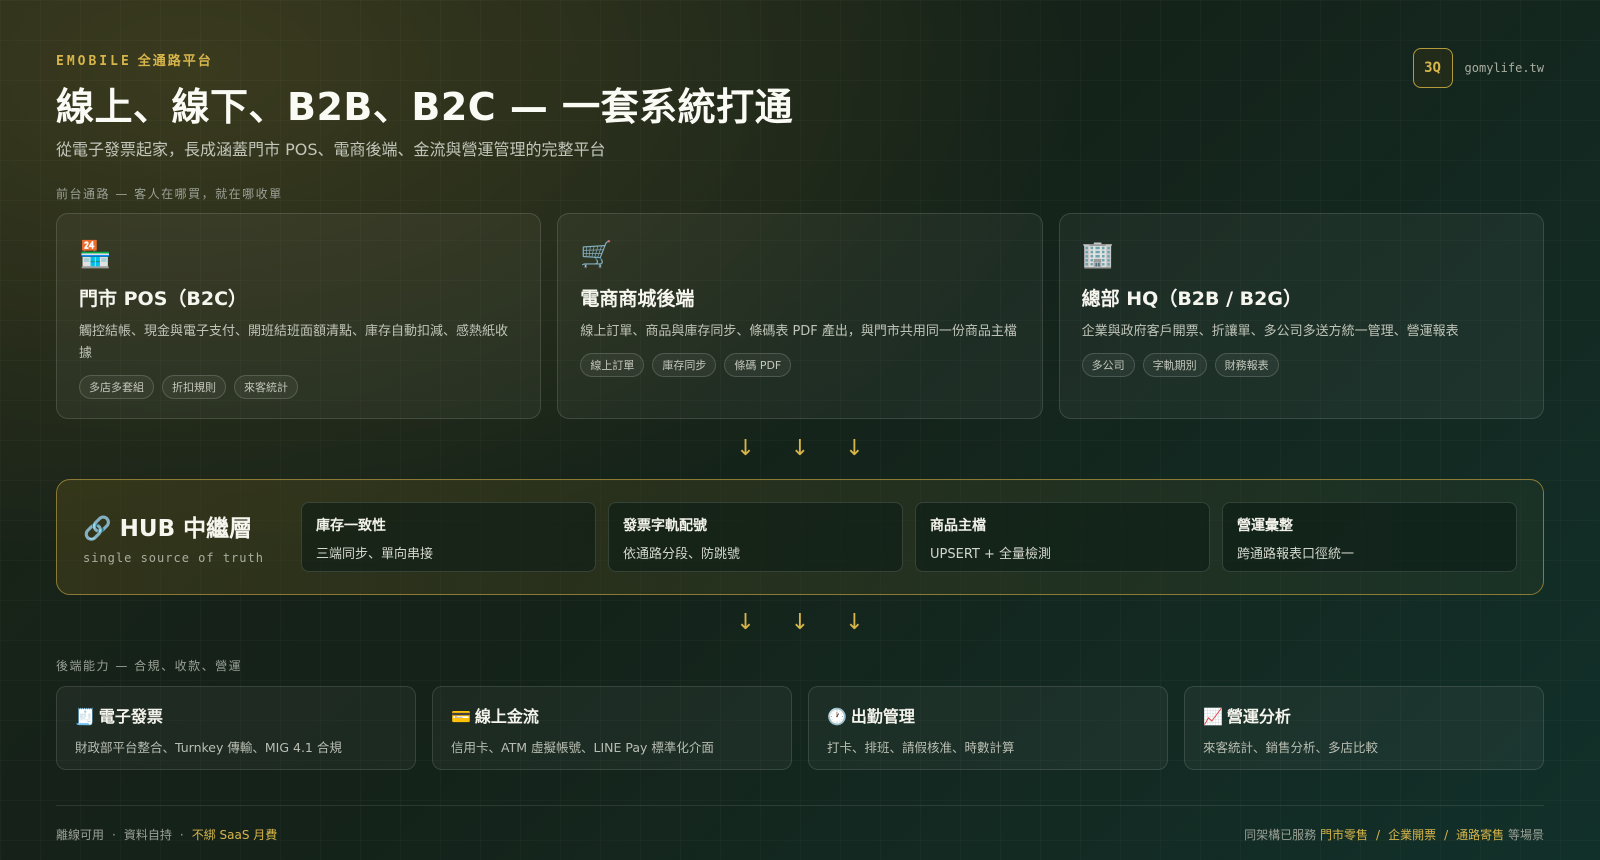  Describe the element at coordinates (612, 365) in the screenshot. I see `tag: 線上訂單` at that location.